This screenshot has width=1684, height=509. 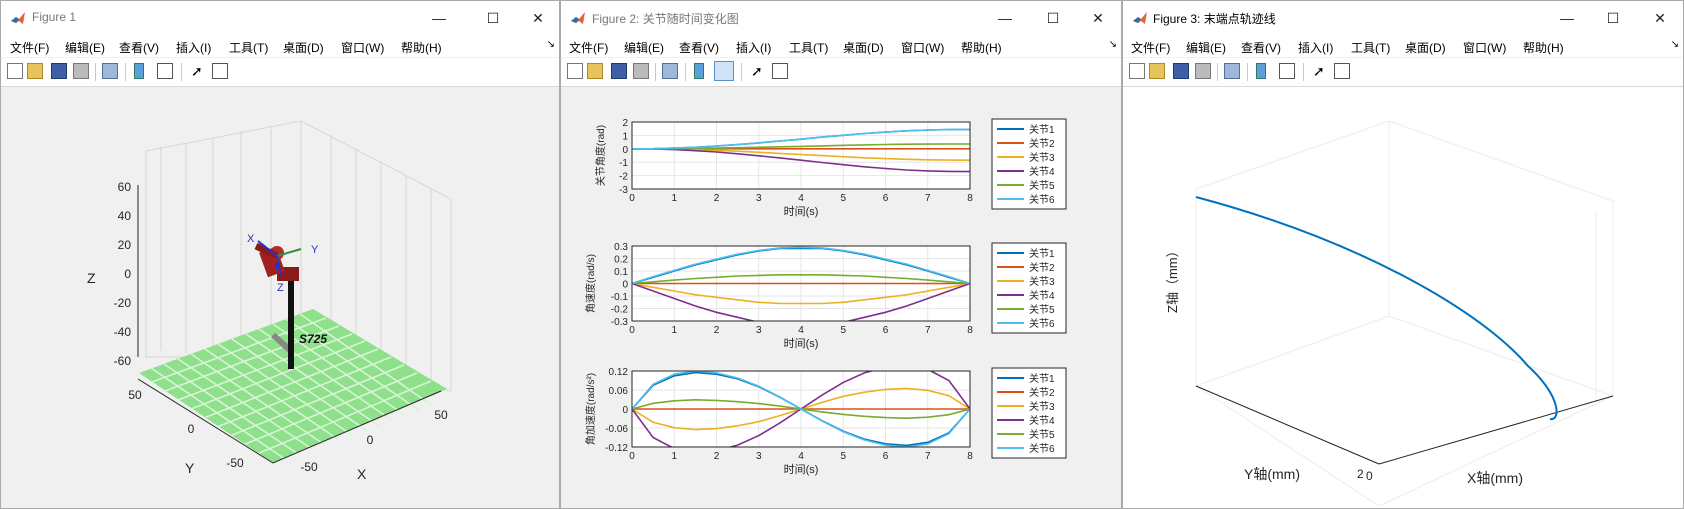 What do you see at coordinates (625, 136) in the screenshot?
I see `y-tick-label: 1` at bounding box center [625, 136].